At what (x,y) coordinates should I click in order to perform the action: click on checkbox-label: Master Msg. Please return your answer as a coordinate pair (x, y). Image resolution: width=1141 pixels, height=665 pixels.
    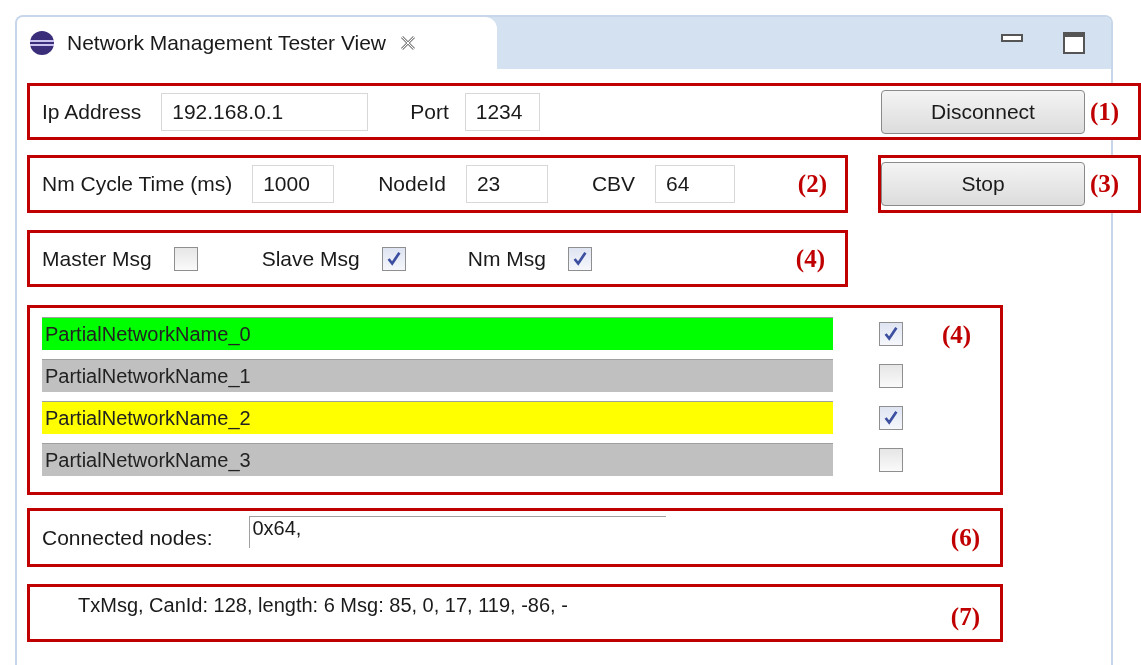
    Looking at the image, I should click on (97, 258).